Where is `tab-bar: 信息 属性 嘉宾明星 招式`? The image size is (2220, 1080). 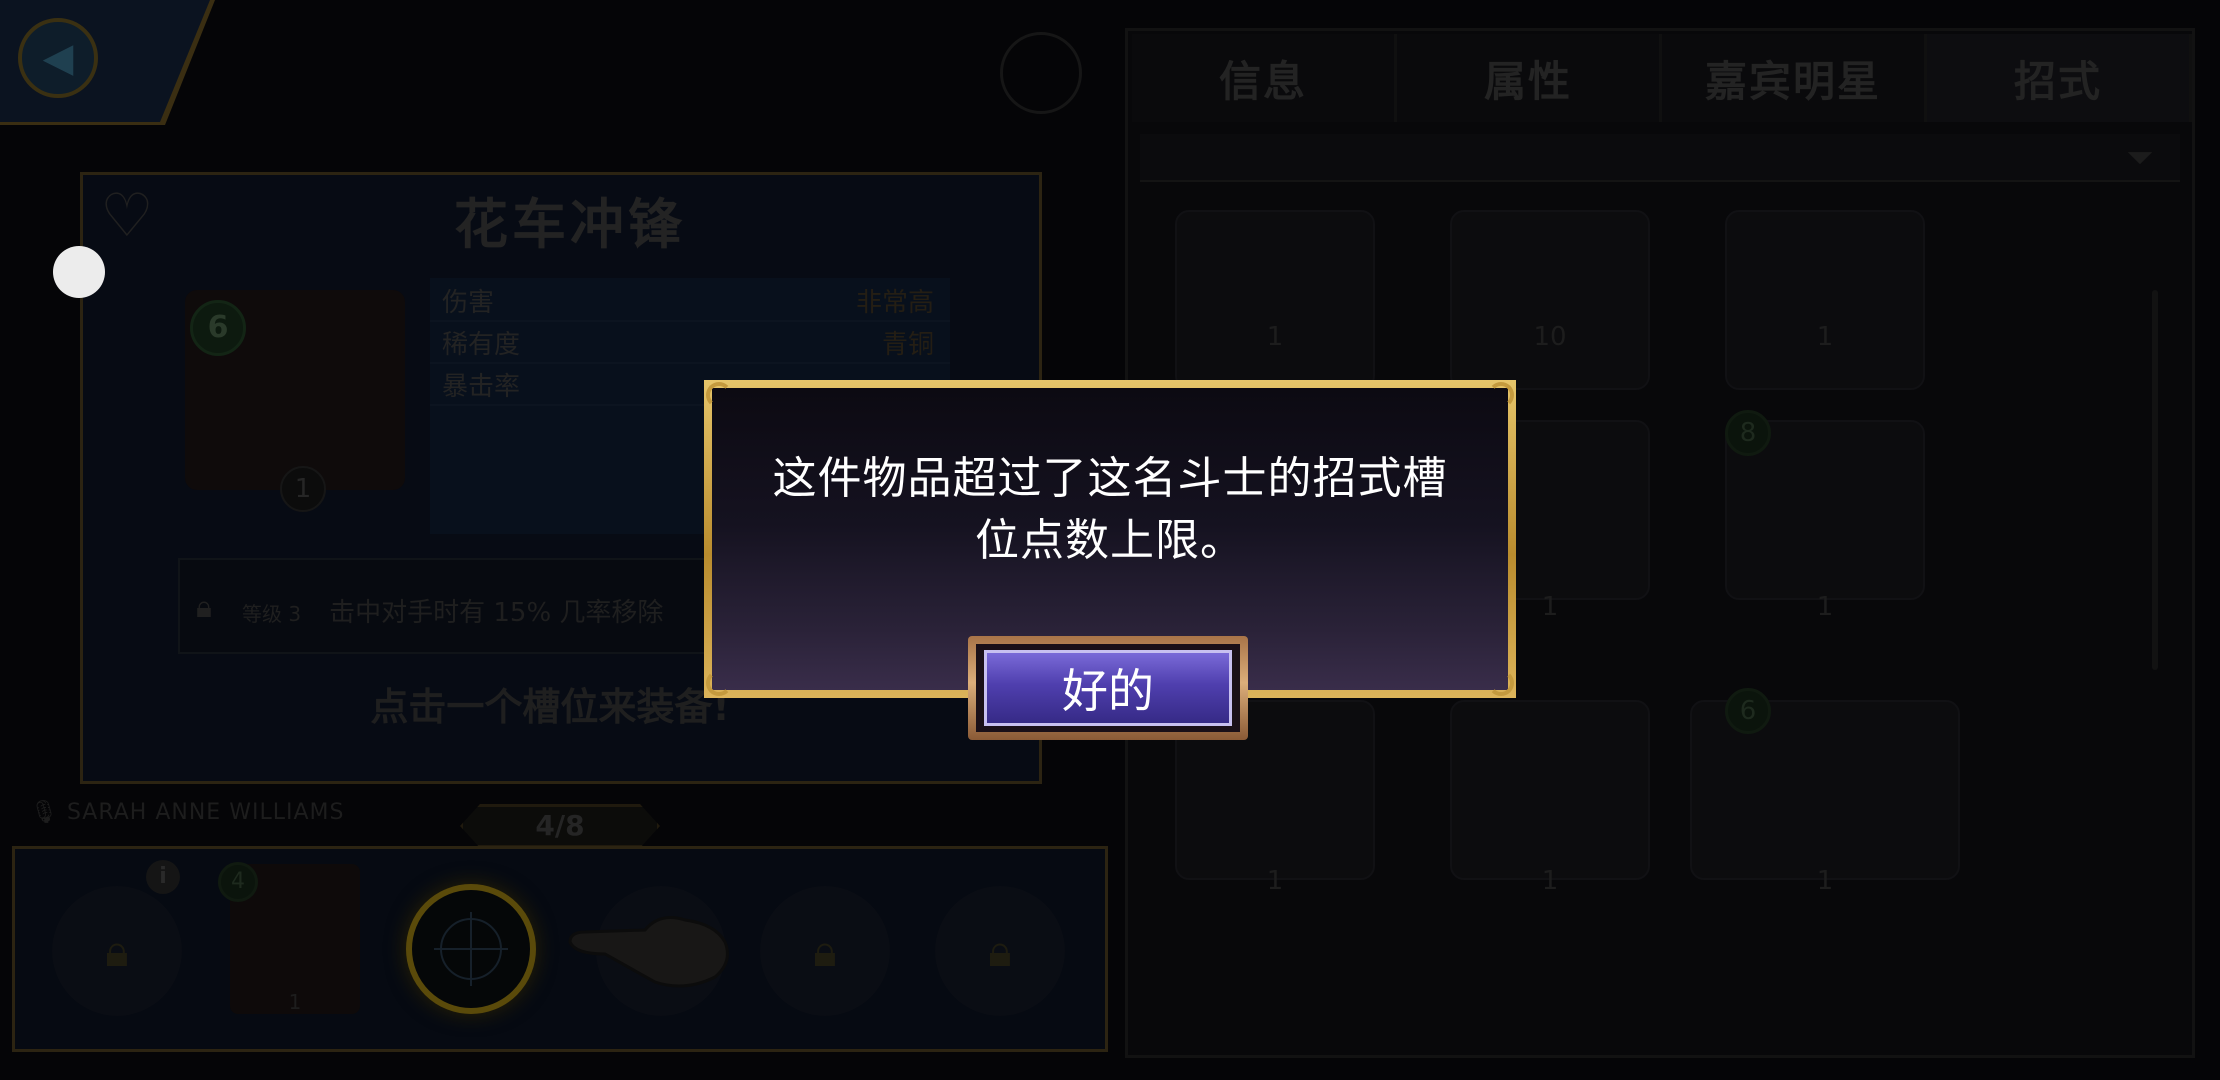
tab-bar: 信息 属性 嘉宾明星 招式 is located at coordinates (1662, 78).